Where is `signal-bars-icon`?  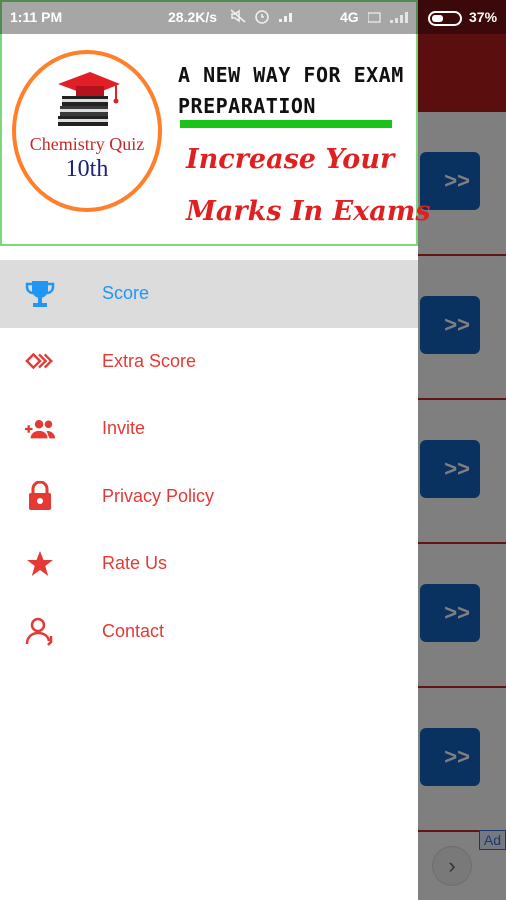
signal-bars-icon is located at coordinates (388, 17).